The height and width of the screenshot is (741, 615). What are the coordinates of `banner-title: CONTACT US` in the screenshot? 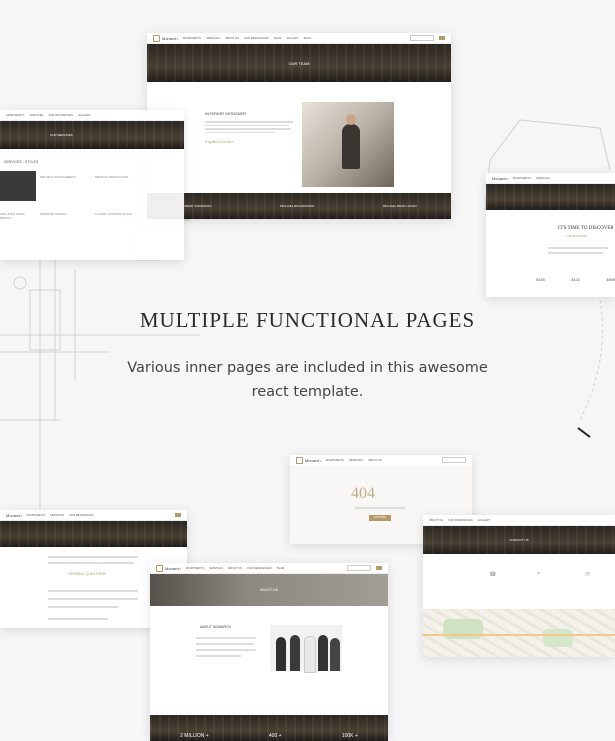 It's located at (519, 540).